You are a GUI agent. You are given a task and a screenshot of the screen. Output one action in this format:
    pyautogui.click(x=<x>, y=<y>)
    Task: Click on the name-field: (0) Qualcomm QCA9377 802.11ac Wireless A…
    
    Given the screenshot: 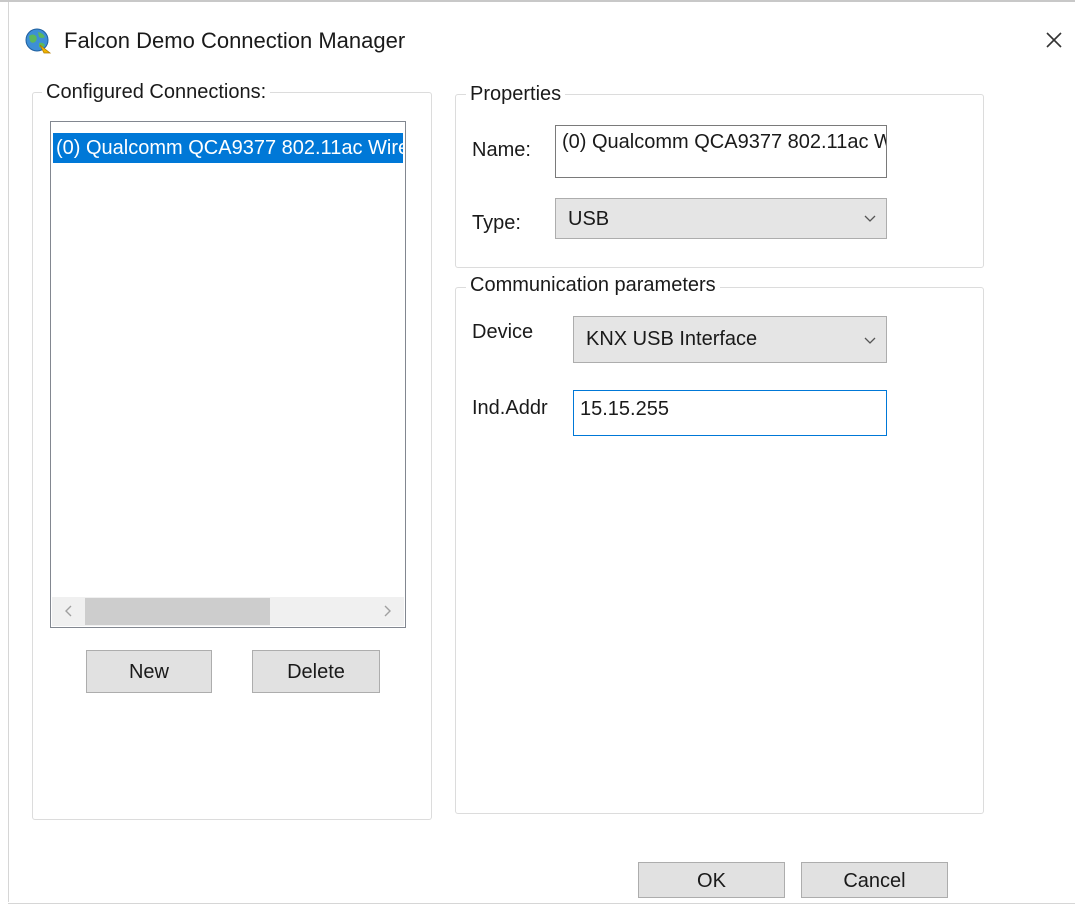 What is the action you would take?
    pyautogui.click(x=721, y=151)
    